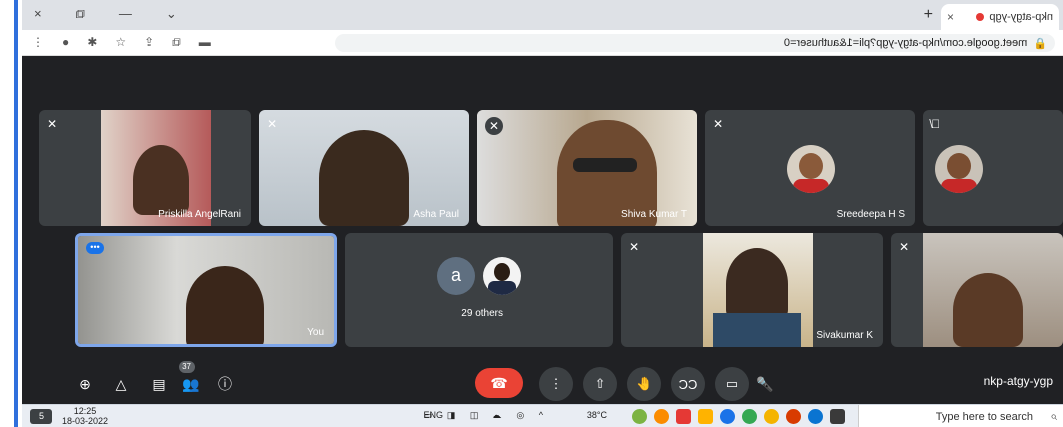 The height and width of the screenshot is (427, 1063). Describe the element at coordinates (225, 384) in the screenshot. I see `meeting-details-icon: ⓘ` at that location.